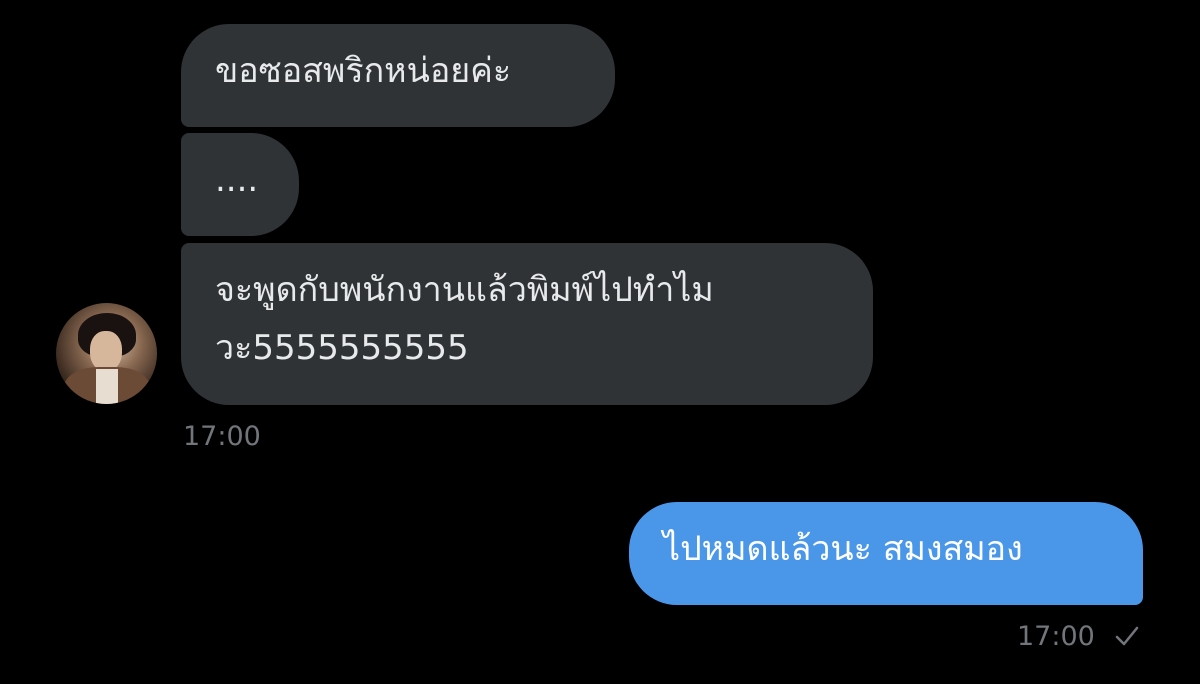 The height and width of the screenshot is (684, 1200). Describe the element at coordinates (106, 351) in the screenshot. I see `avatar-face` at that location.